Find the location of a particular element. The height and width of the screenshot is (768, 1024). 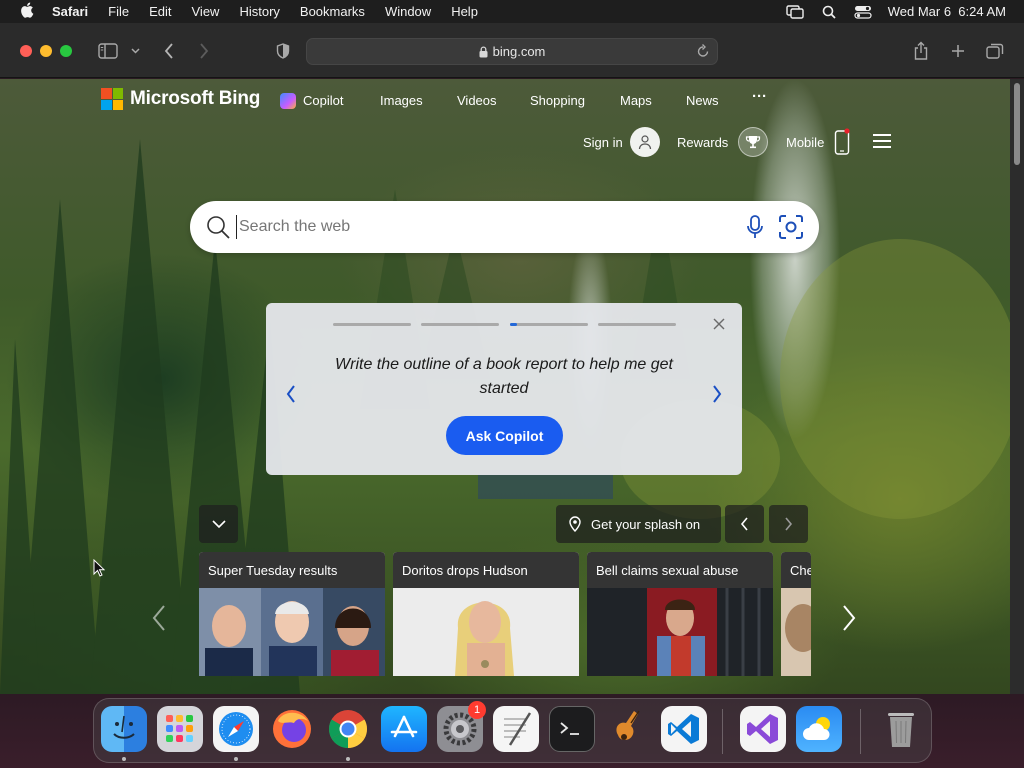

safari-icon is located at coordinates (236, 729).